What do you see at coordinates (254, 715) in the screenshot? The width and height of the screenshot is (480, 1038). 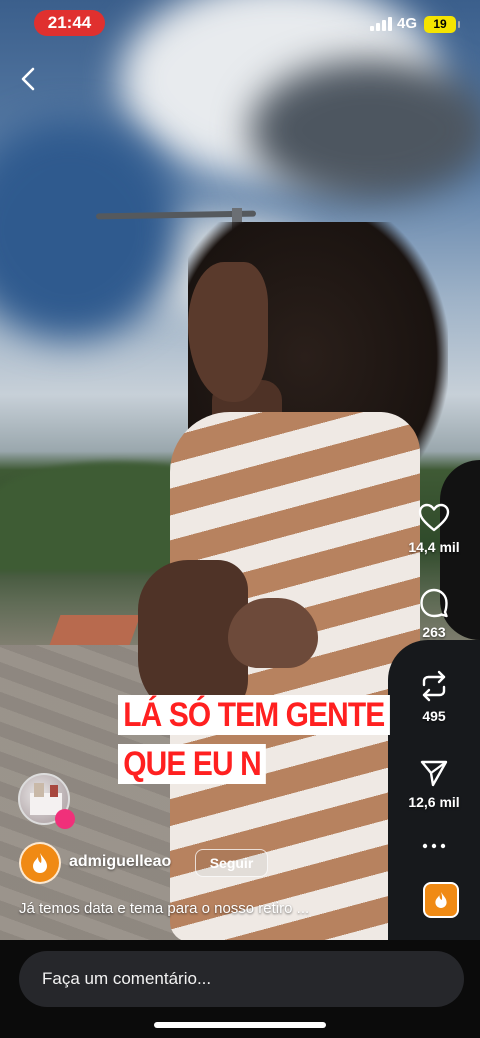 I see `video-text-line-1: LÁ SÓ TEM GENTE` at bounding box center [254, 715].